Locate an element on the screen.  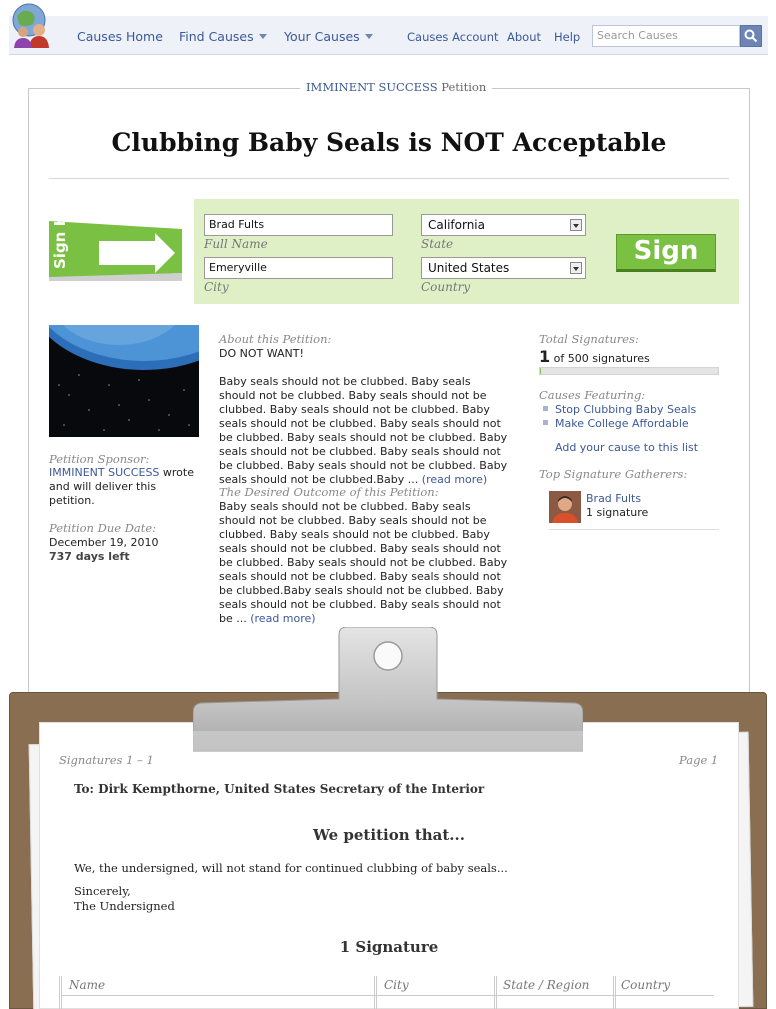
progress-fill is located at coordinates (541, 371).